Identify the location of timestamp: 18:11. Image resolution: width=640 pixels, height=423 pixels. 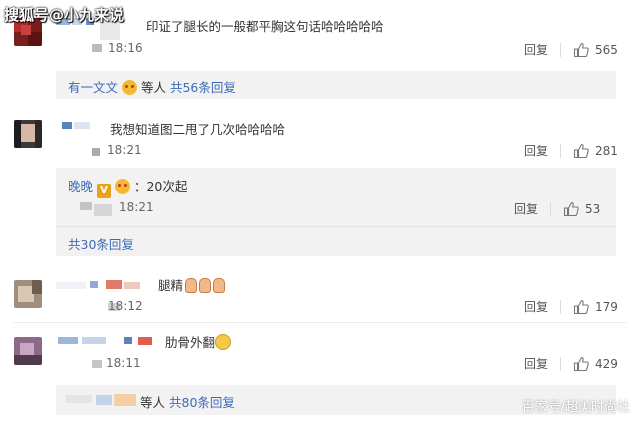
(123, 363).